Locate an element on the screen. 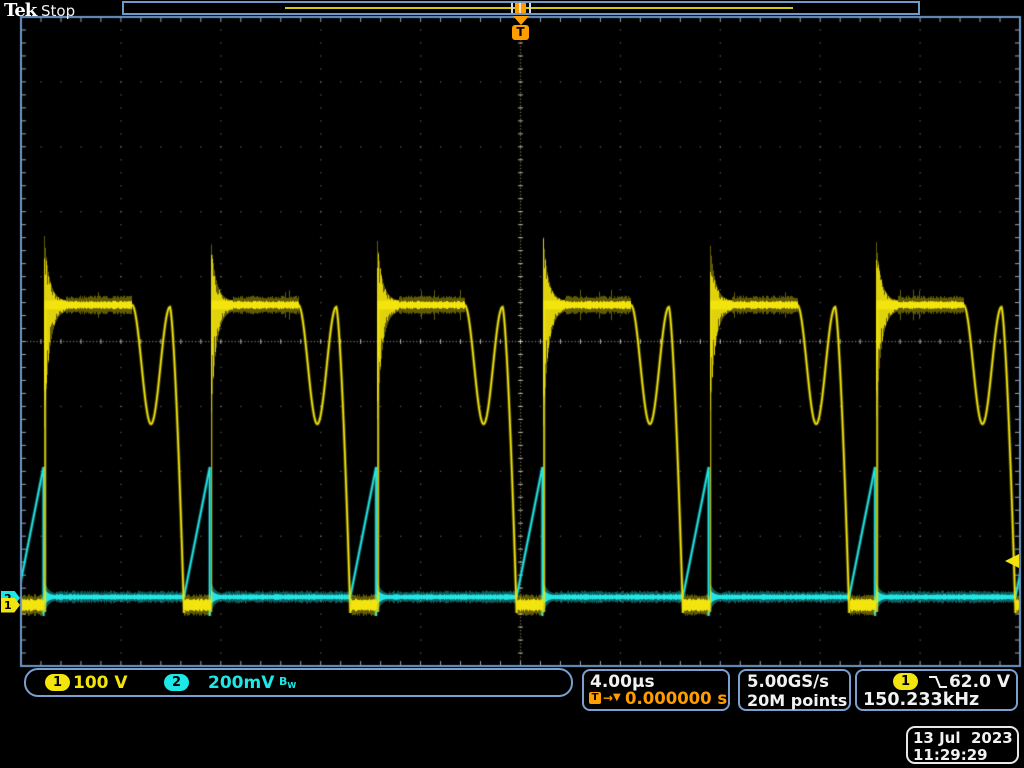  arrow-icon: → is located at coordinates (608, 698).